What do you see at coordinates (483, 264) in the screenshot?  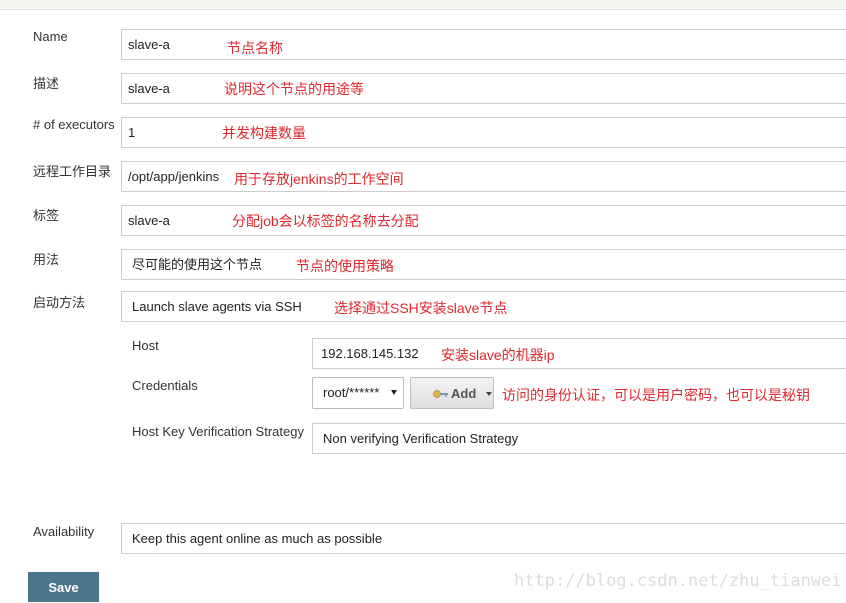 I see `usage-select: 尽可能的使用这个节点` at bounding box center [483, 264].